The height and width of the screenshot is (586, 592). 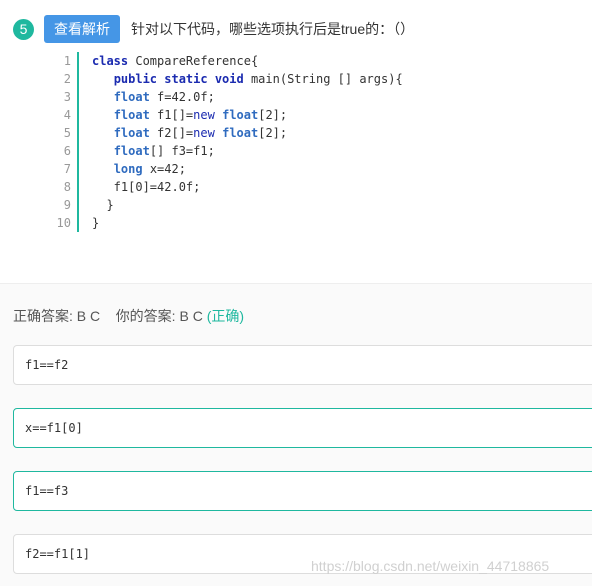 I want to click on code-text: float f1[]=new float[2];, so click(x=200, y=115).